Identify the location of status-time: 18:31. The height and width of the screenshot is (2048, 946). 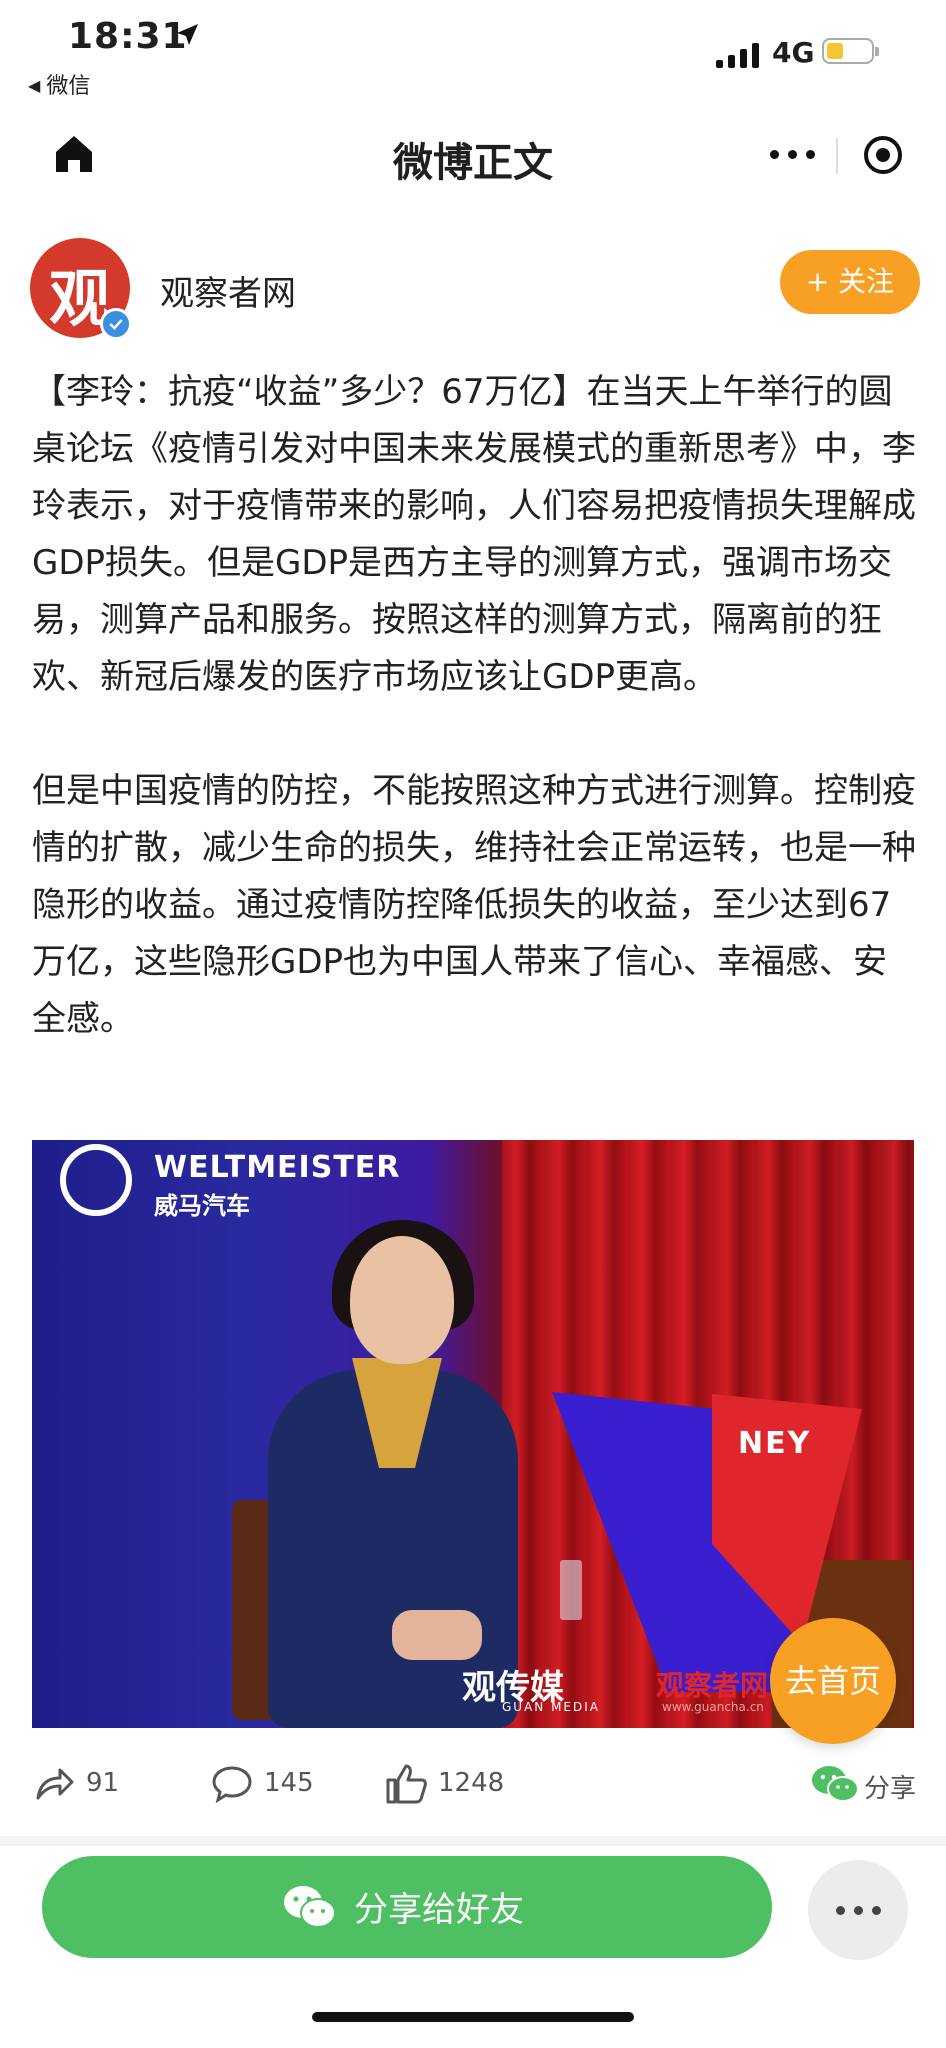
(128, 36).